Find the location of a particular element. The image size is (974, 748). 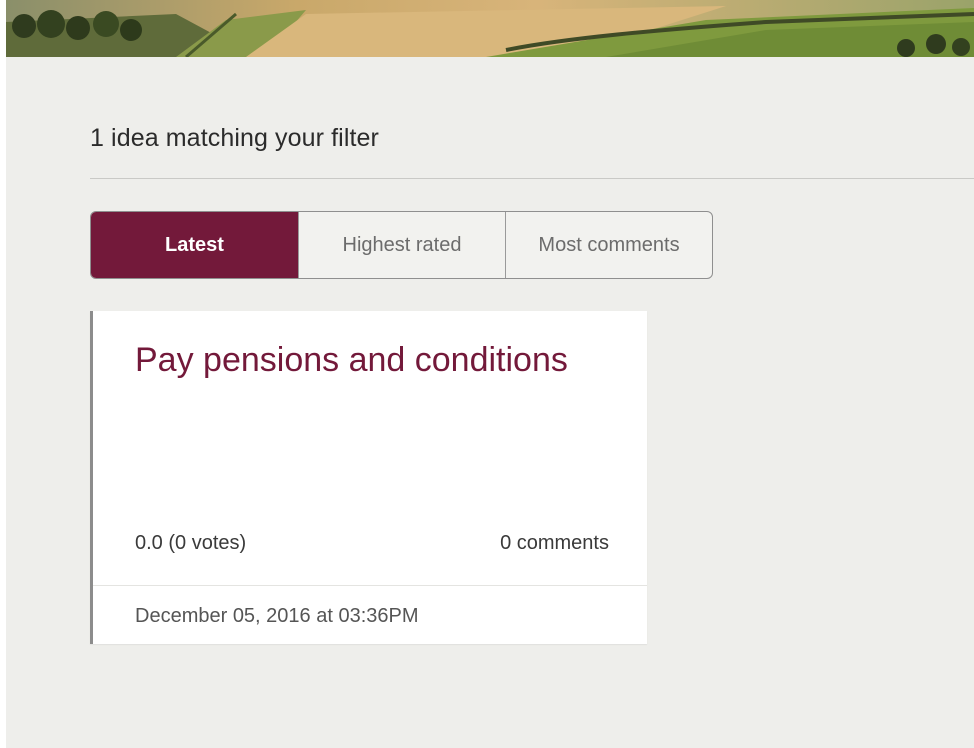

idea-comments-link: 0 comments is located at coordinates (554, 543).